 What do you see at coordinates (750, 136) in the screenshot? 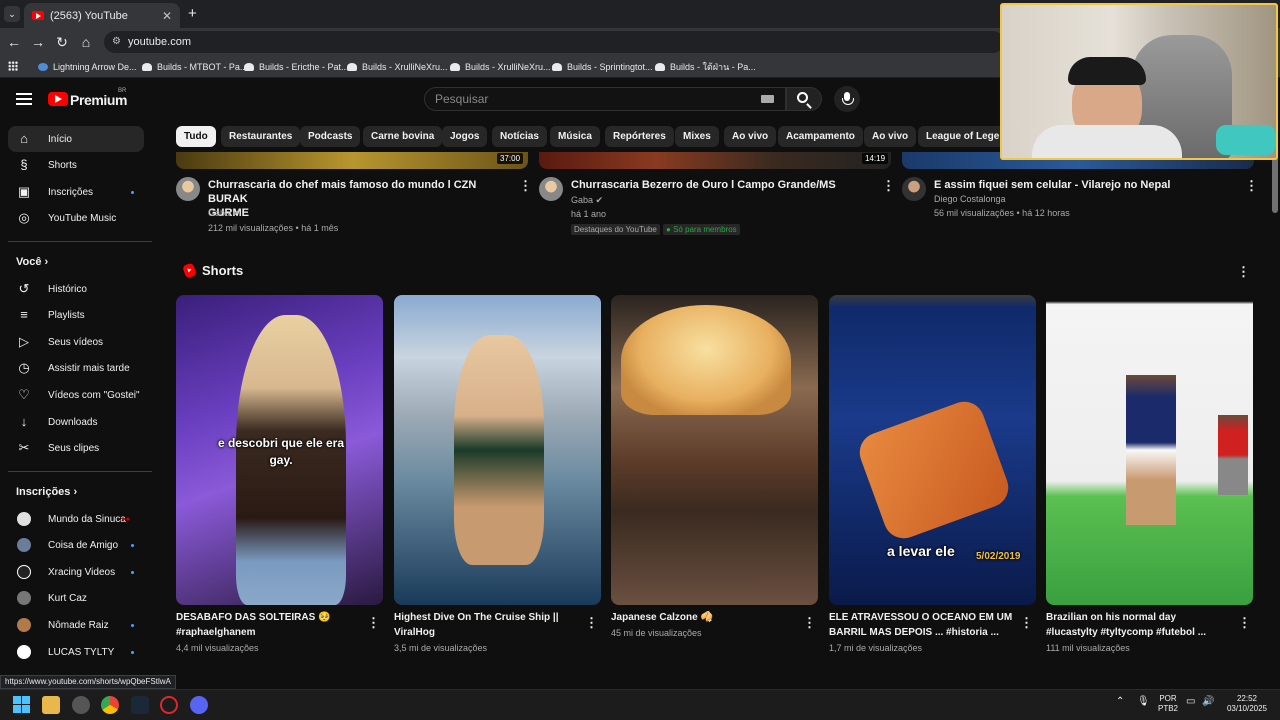
I see `chip-ao-vivo: Ao vivo` at bounding box center [750, 136].